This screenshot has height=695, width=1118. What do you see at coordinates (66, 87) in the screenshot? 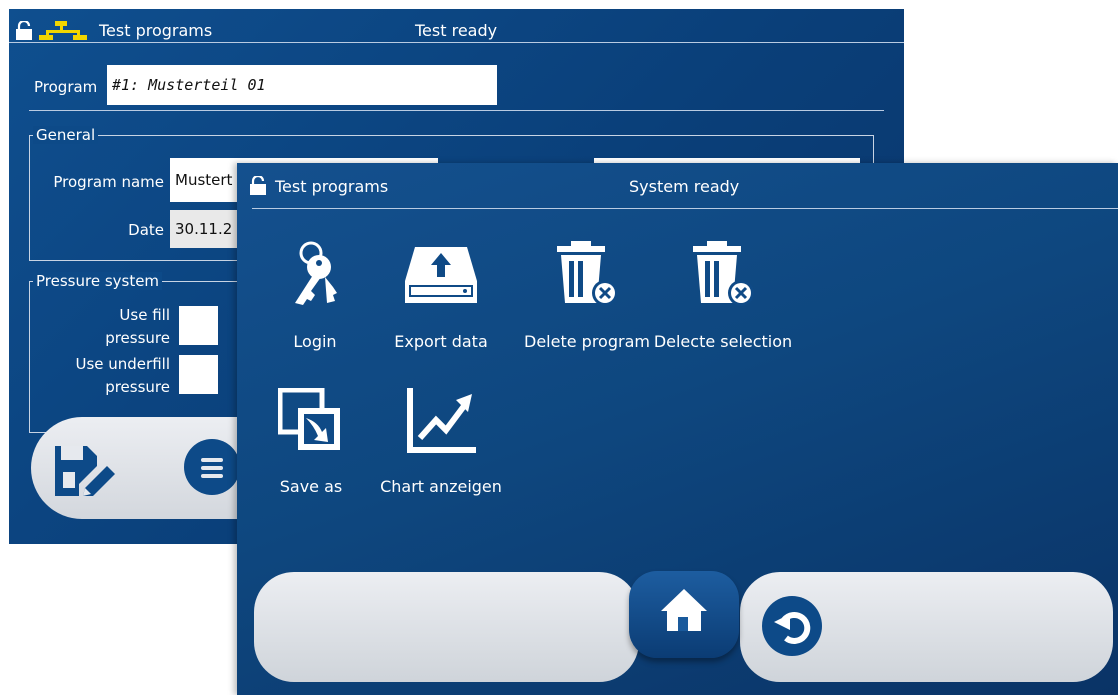
I see `program-label: Program` at bounding box center [66, 87].